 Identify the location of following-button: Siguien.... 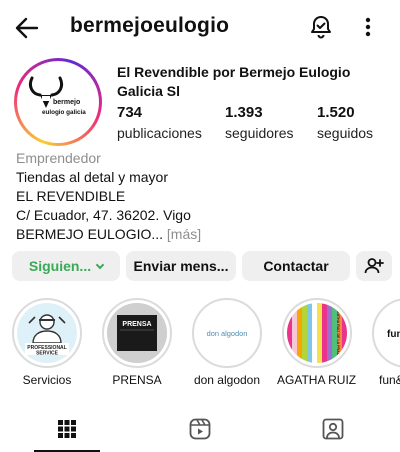
(66, 266).